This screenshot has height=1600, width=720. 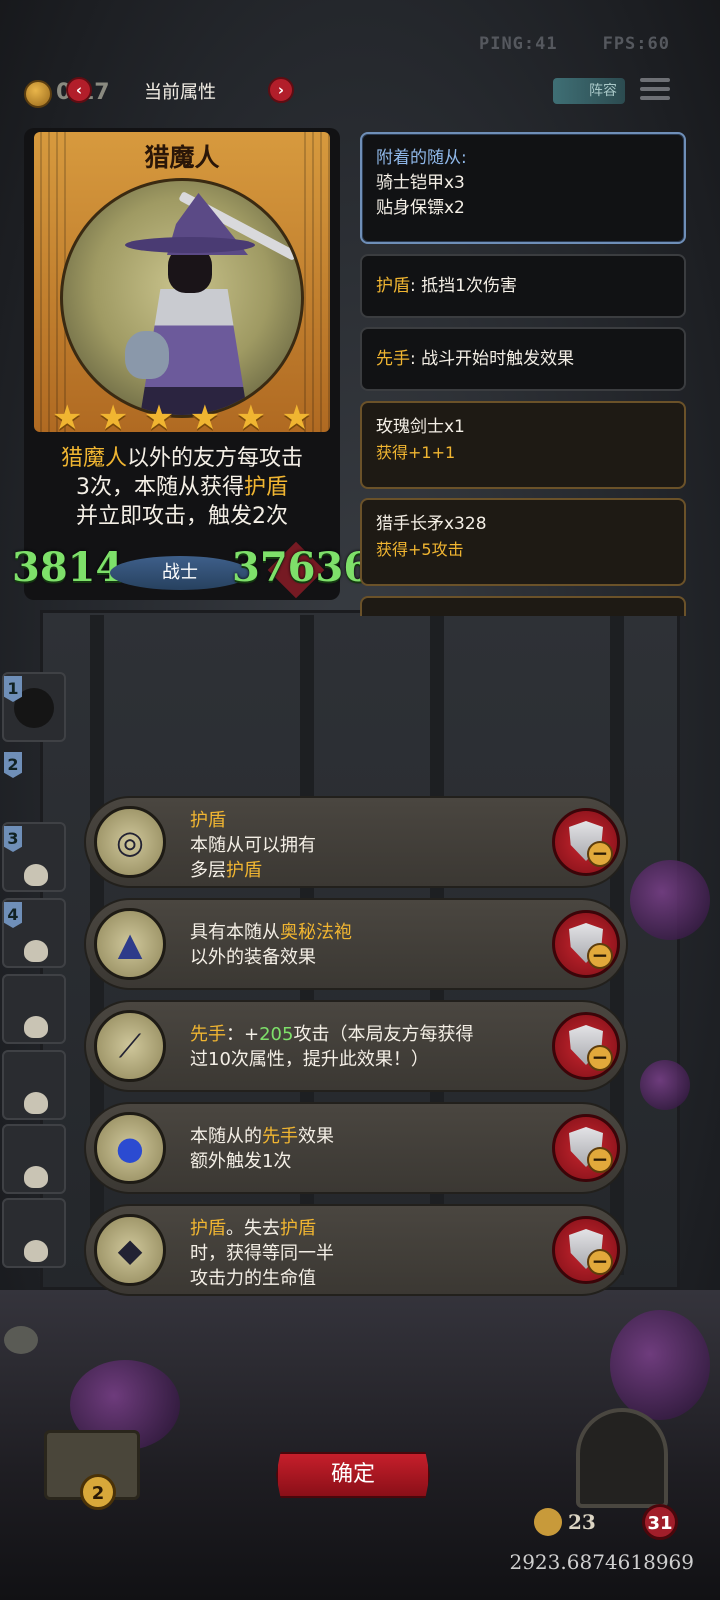 I want to click on equipment-item: ● 本随从的先手效果 额外触发1次 −, so click(x=356, y=1148).